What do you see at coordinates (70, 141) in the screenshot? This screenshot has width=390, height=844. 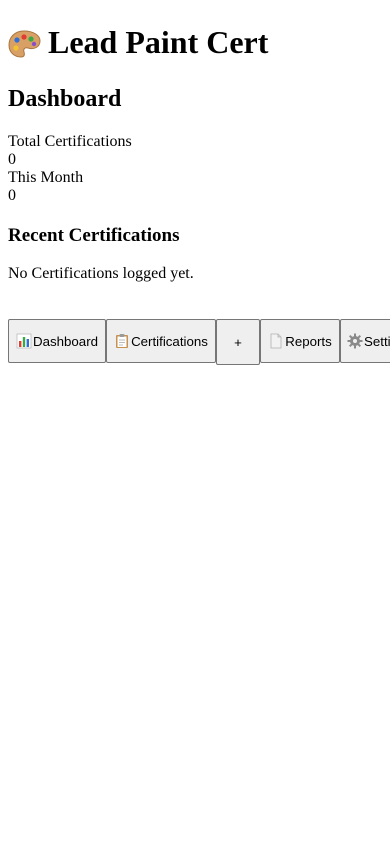 I see `stat-label: Total Certifications` at bounding box center [70, 141].